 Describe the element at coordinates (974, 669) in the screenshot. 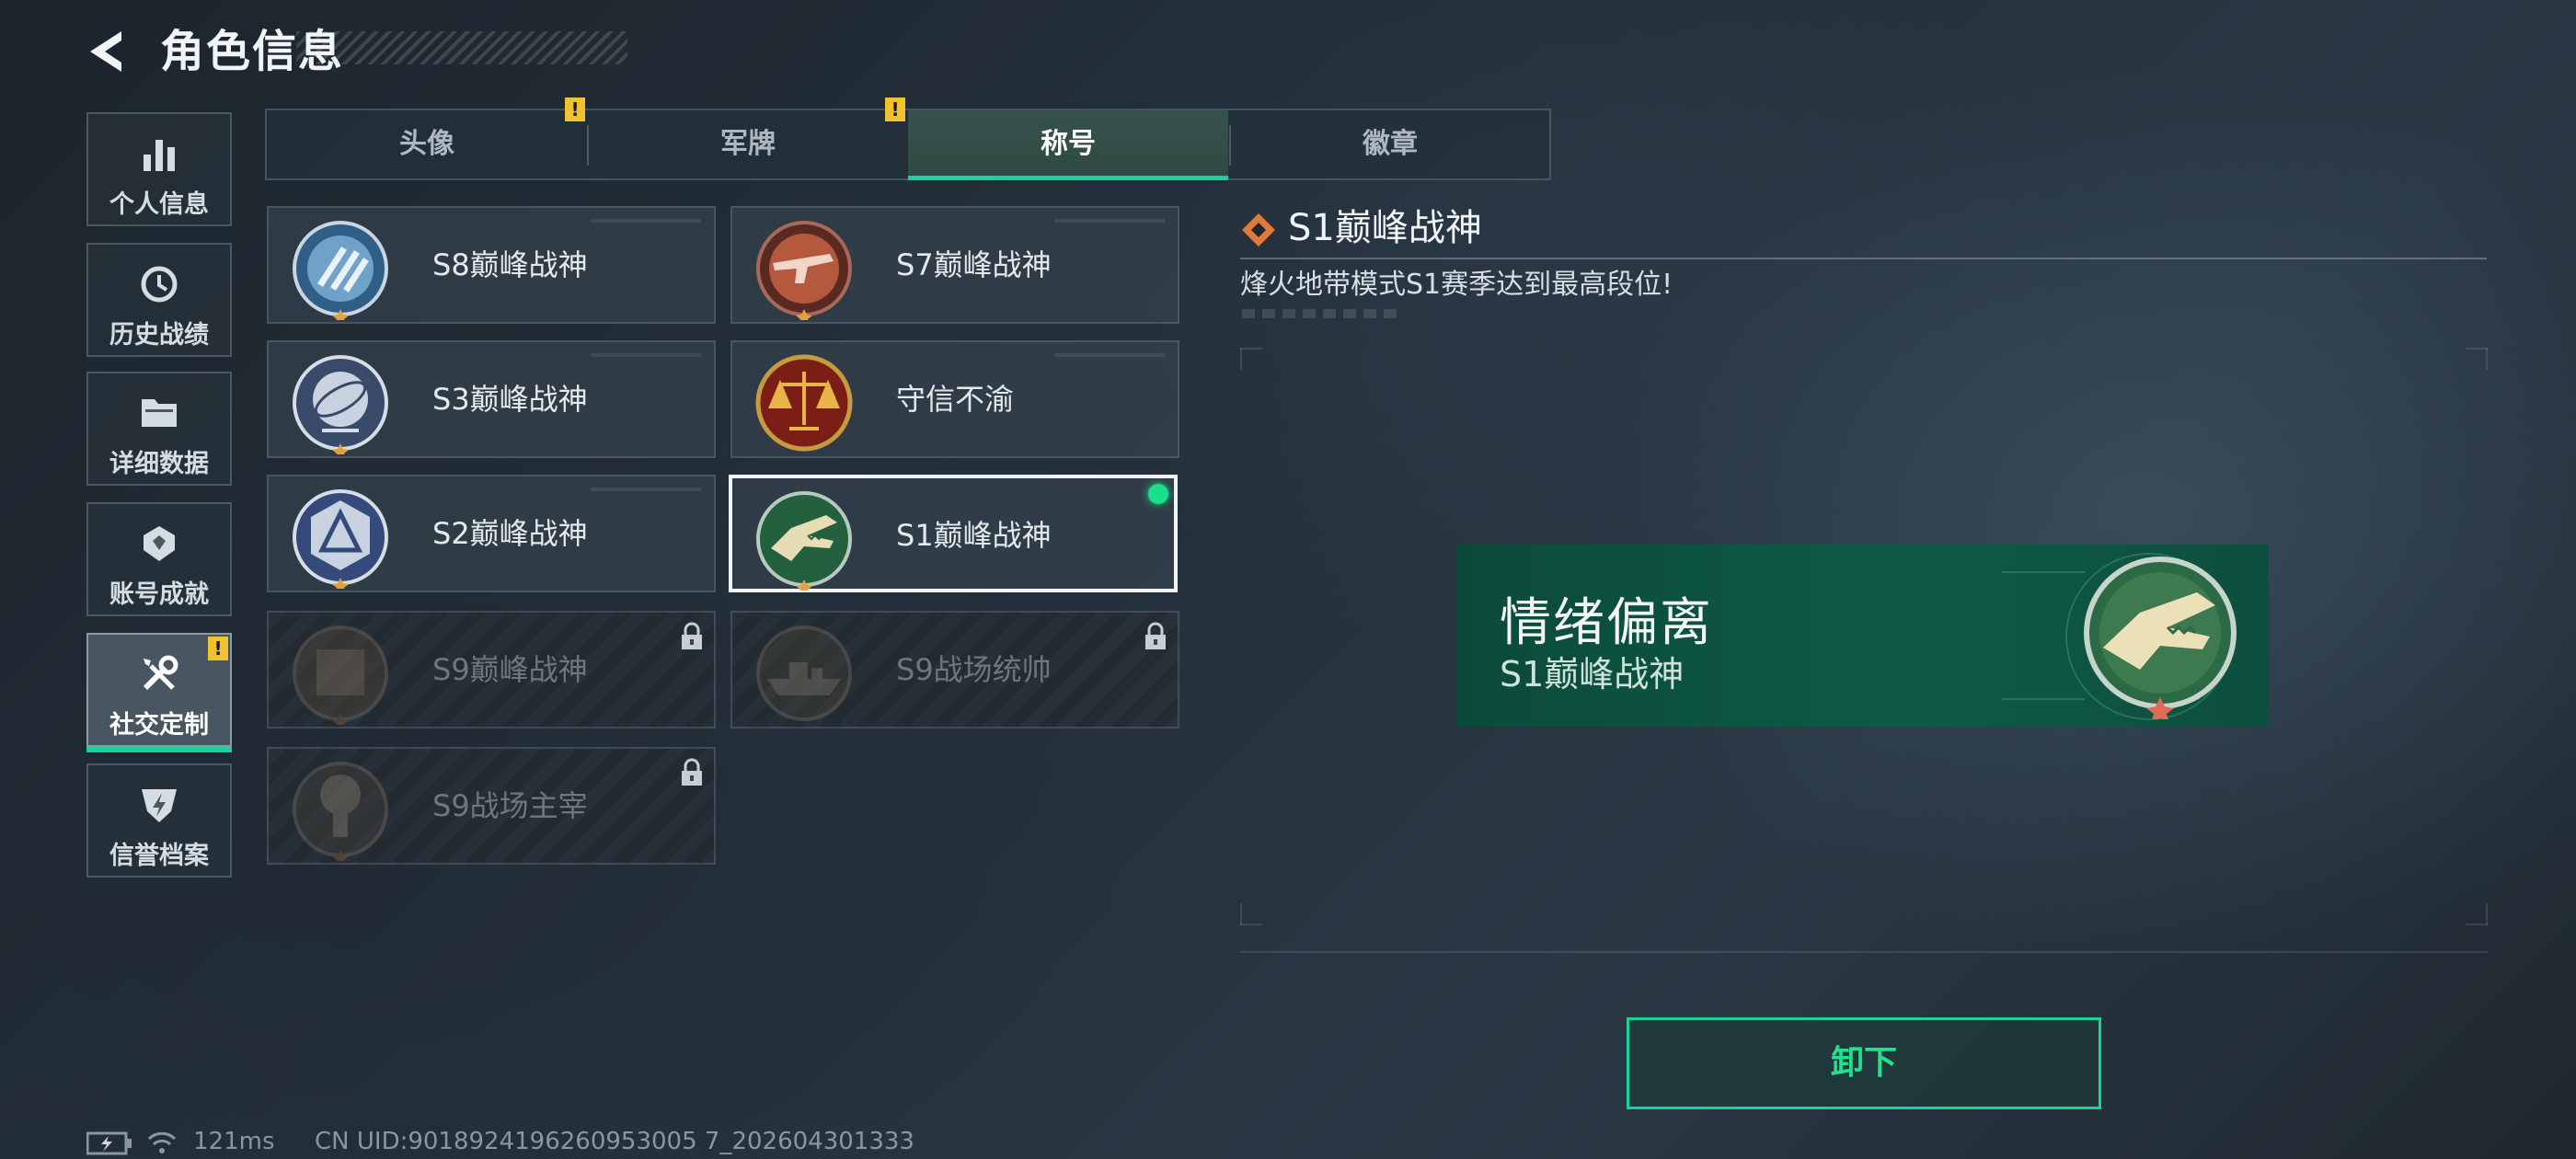

I see `title-name: S9战场统帅` at that location.